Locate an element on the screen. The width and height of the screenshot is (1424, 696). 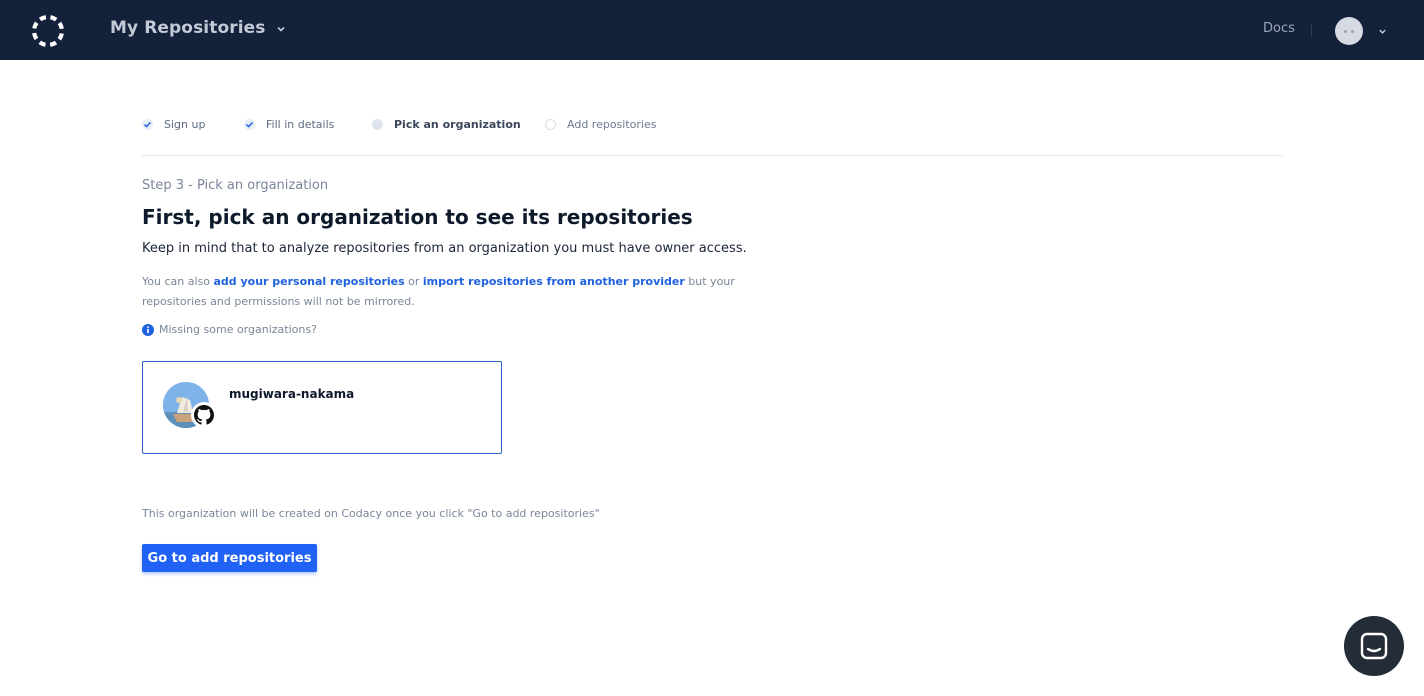
user-avatar is located at coordinates (1349, 31).